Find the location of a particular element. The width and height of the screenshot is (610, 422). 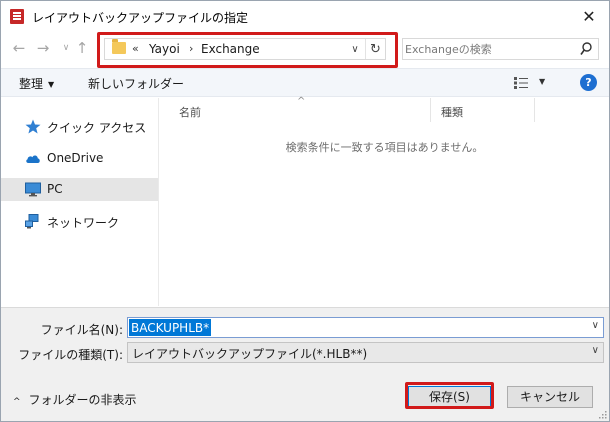

cloud-icon is located at coordinates (33, 159).